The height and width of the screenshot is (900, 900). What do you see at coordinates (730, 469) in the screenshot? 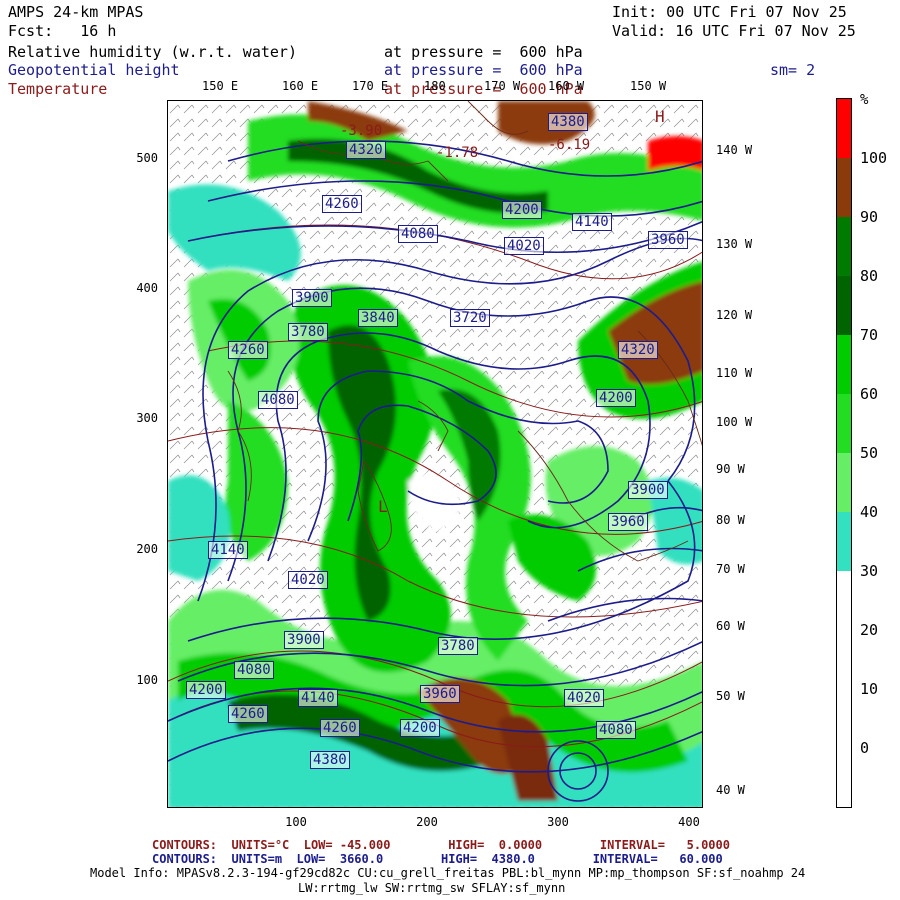
I see `lon-label-right: 90 W` at bounding box center [730, 469].